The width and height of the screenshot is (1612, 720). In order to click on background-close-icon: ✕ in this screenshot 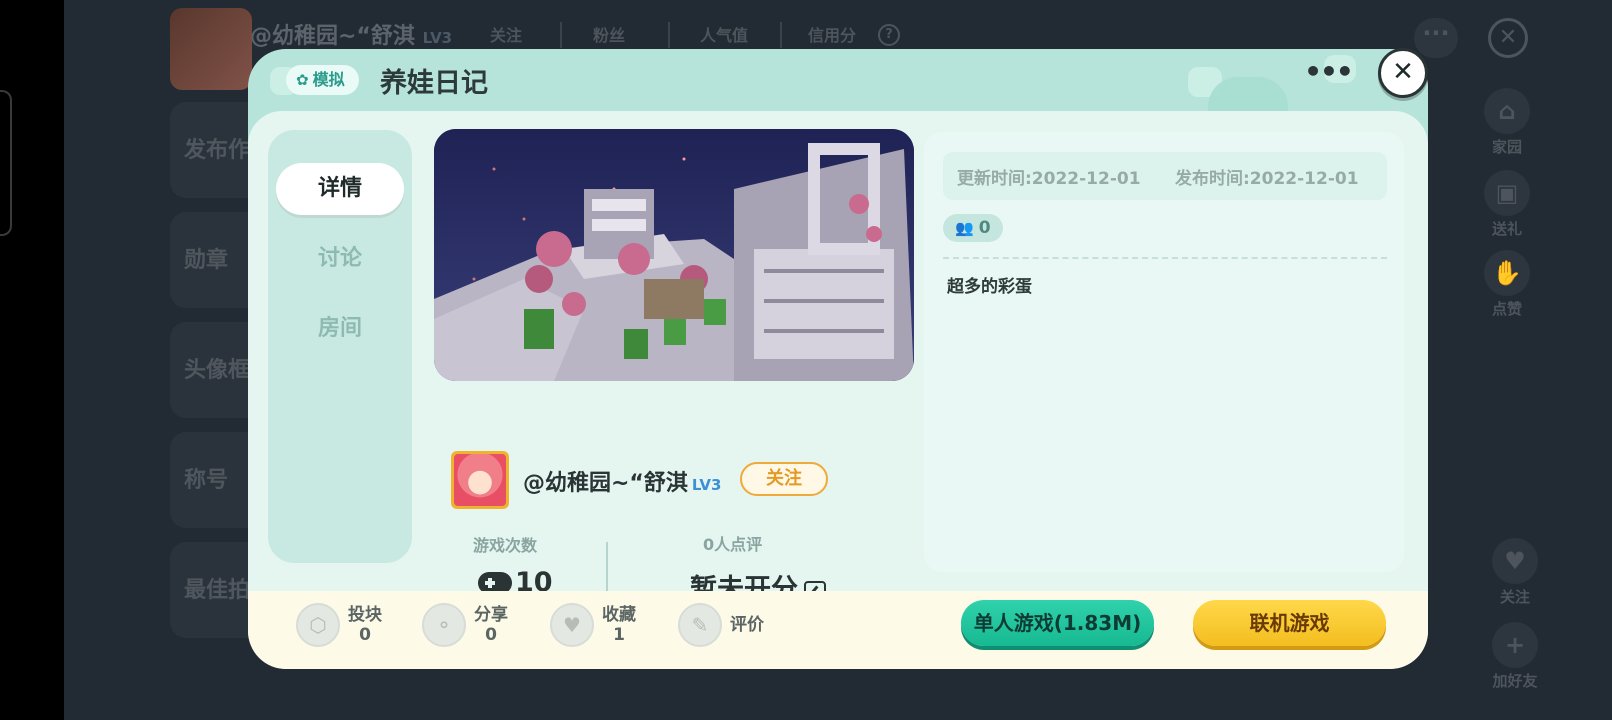, I will do `click(1508, 38)`.